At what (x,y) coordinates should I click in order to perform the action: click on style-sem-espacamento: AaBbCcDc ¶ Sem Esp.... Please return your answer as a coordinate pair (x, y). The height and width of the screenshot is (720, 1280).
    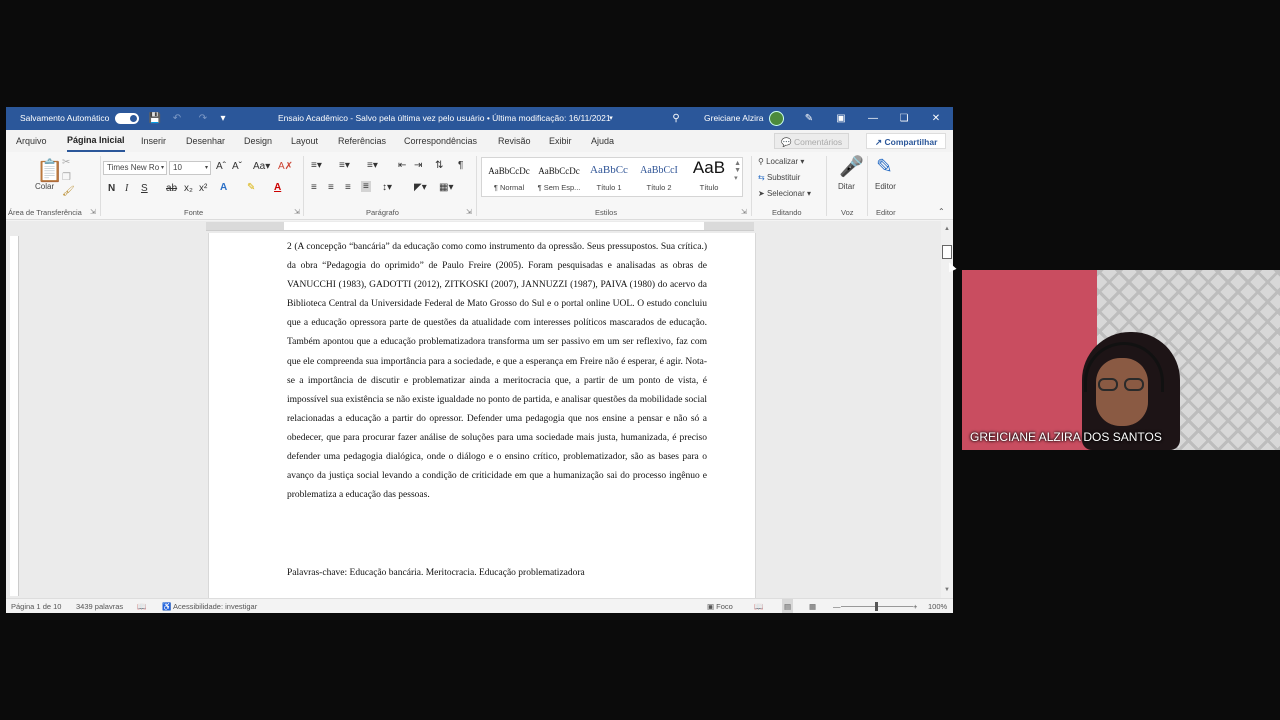
    Looking at the image, I should click on (559, 178).